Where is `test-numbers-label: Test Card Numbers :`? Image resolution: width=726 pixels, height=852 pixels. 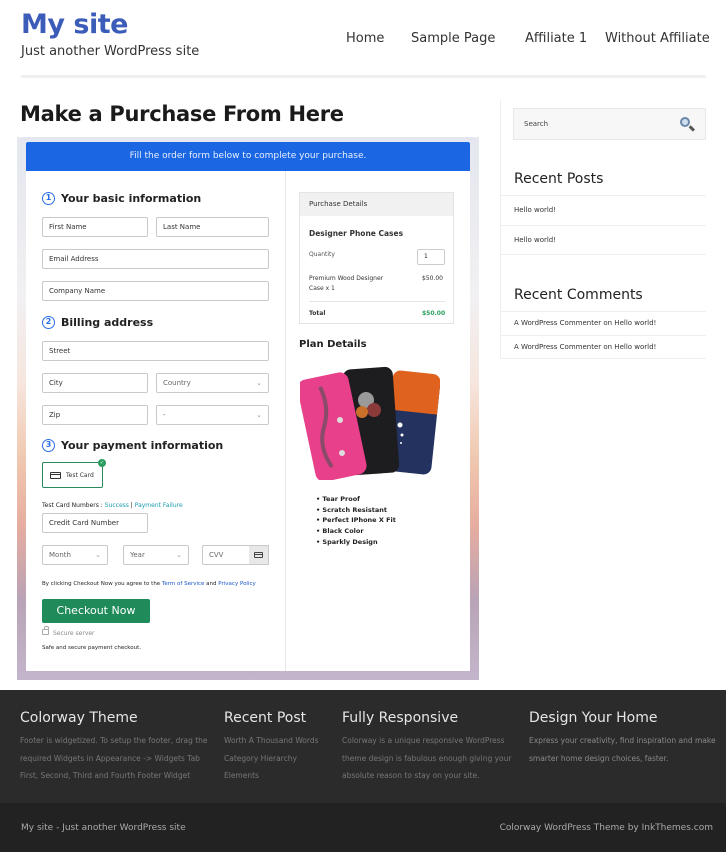
test-numbers-label: Test Card Numbers : is located at coordinates (73, 505).